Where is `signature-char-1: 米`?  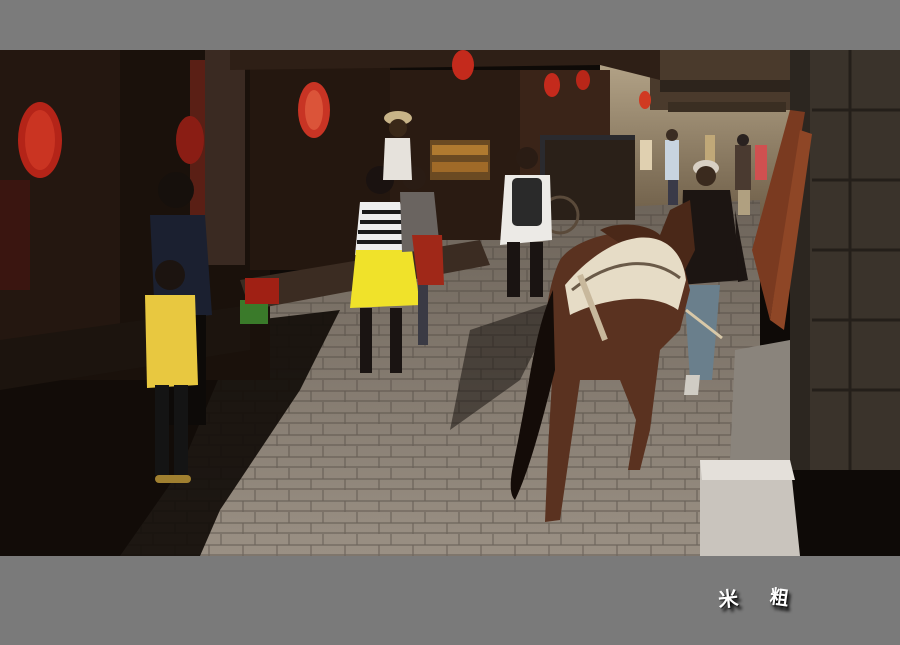
signature-char-1: 米 is located at coordinates (728, 599).